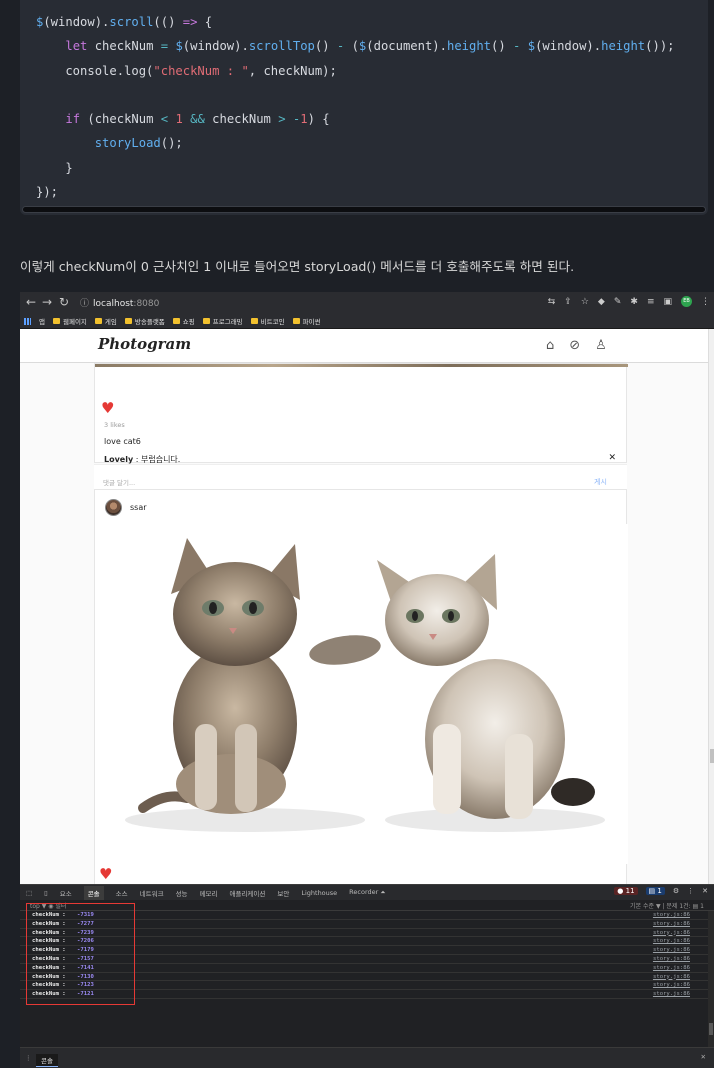 The width and height of the screenshot is (714, 1068). What do you see at coordinates (552, 302) in the screenshot?
I see `translate-icon: ⇆` at bounding box center [552, 302].